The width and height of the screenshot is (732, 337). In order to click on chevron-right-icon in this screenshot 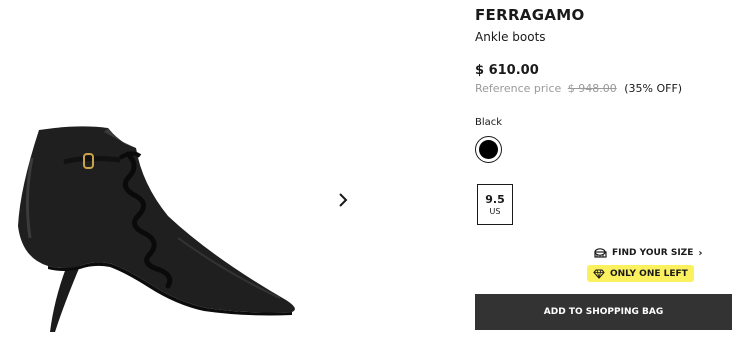, I will do `click(343, 200)`.